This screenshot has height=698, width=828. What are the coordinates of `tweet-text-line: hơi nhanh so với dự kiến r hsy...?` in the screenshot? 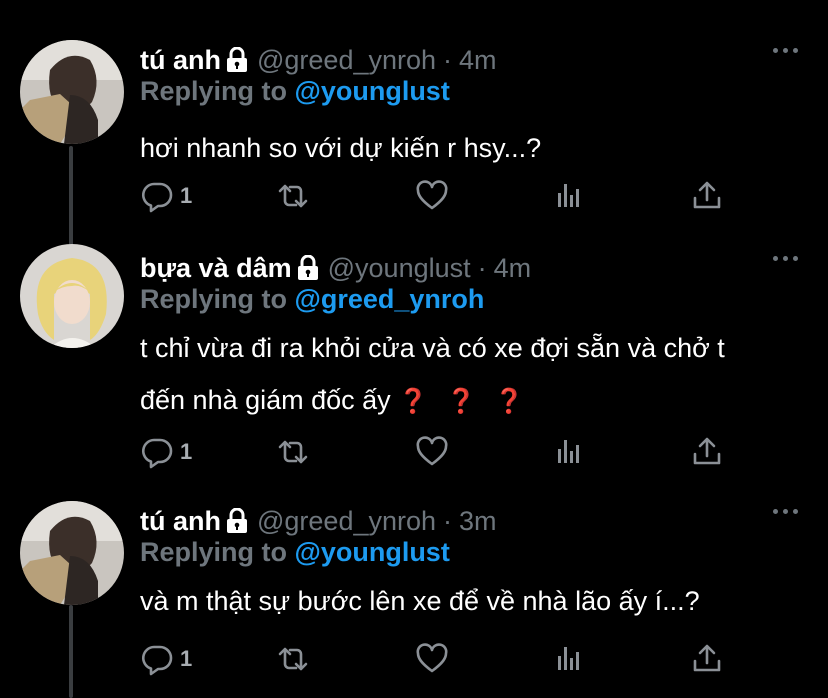 It's located at (341, 148).